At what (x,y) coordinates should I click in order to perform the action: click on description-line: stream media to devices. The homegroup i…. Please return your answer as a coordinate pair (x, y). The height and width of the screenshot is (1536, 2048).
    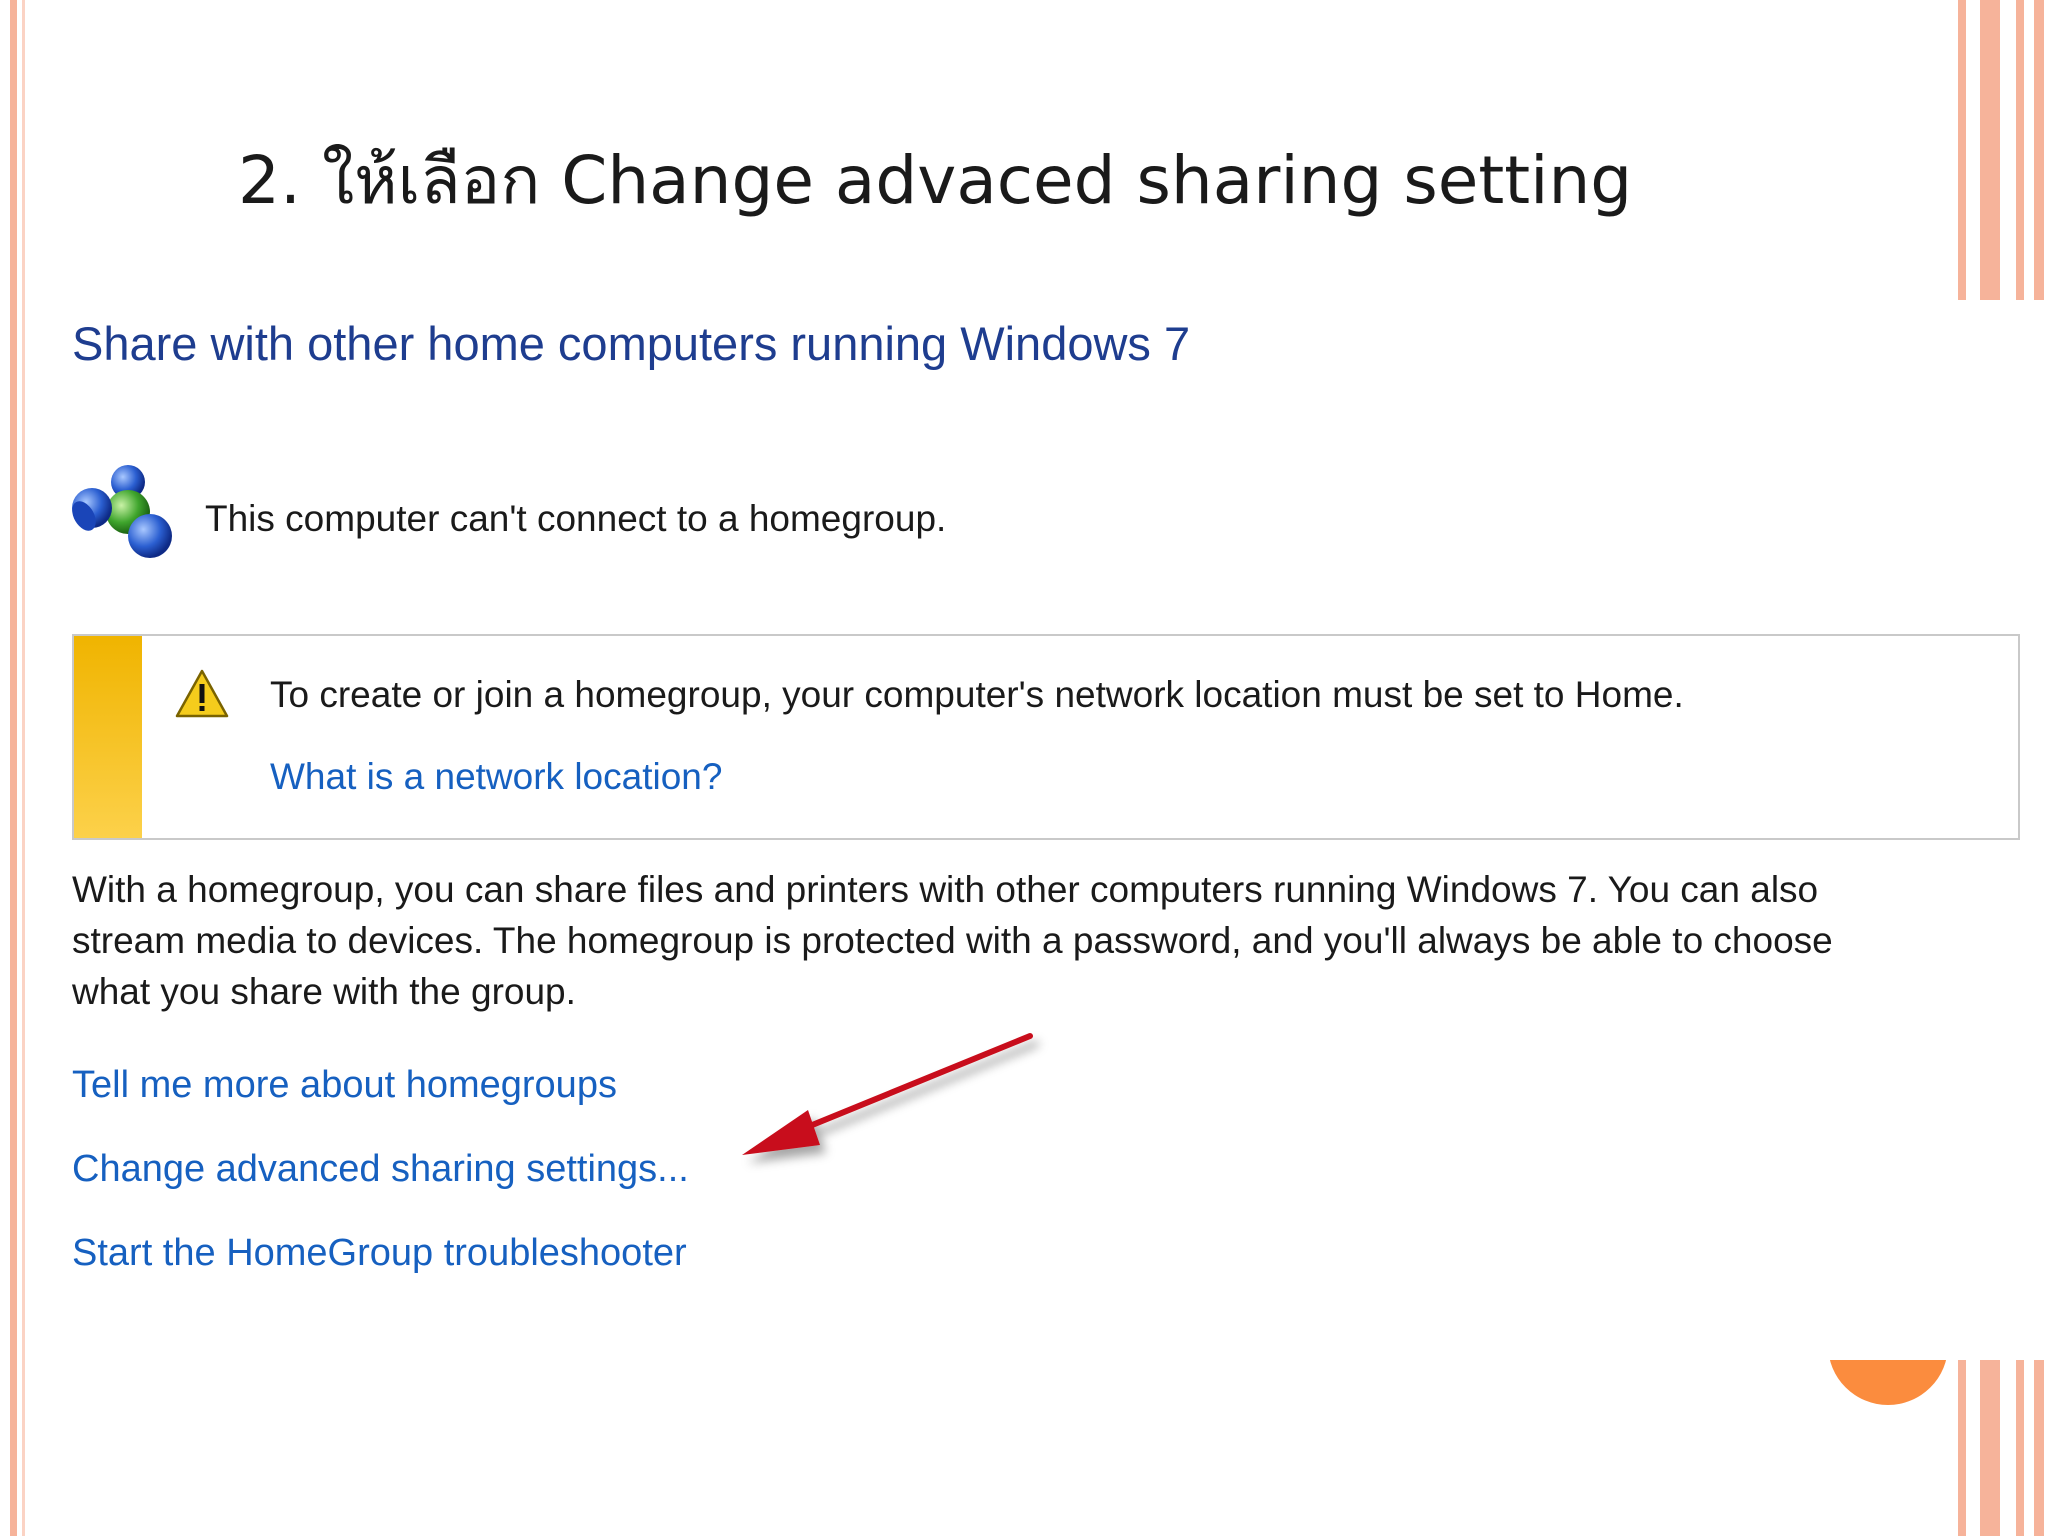
    Looking at the image, I should click on (952, 940).